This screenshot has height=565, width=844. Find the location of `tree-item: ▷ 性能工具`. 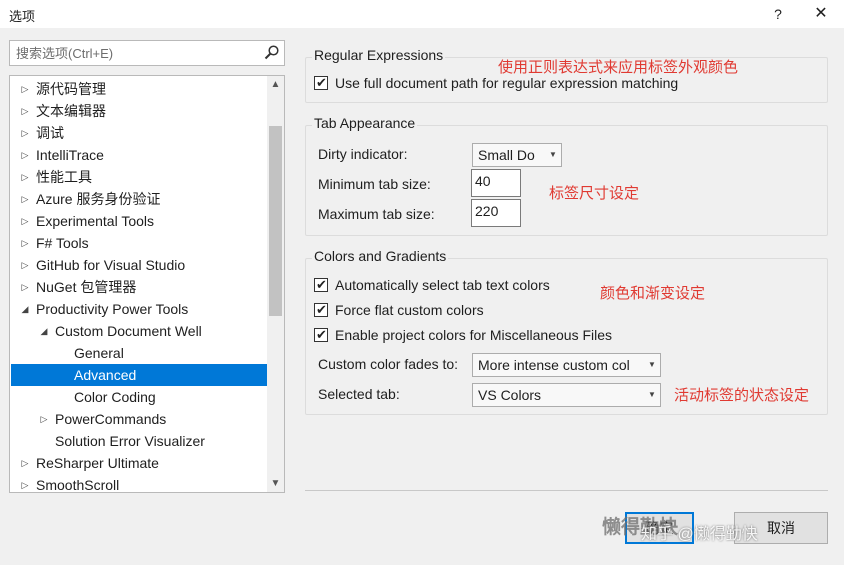

tree-item: ▷ 性能工具 is located at coordinates (139, 177).